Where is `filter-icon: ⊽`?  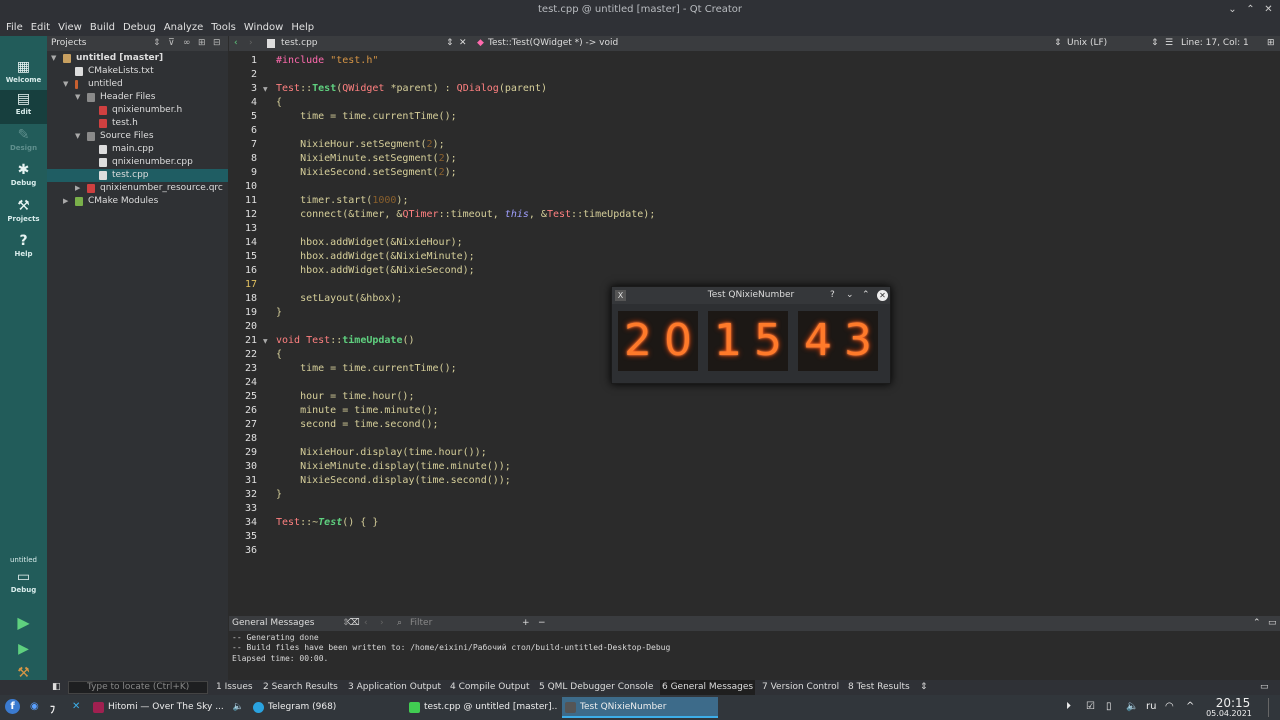
filter-icon: ⊽ is located at coordinates (171, 43).